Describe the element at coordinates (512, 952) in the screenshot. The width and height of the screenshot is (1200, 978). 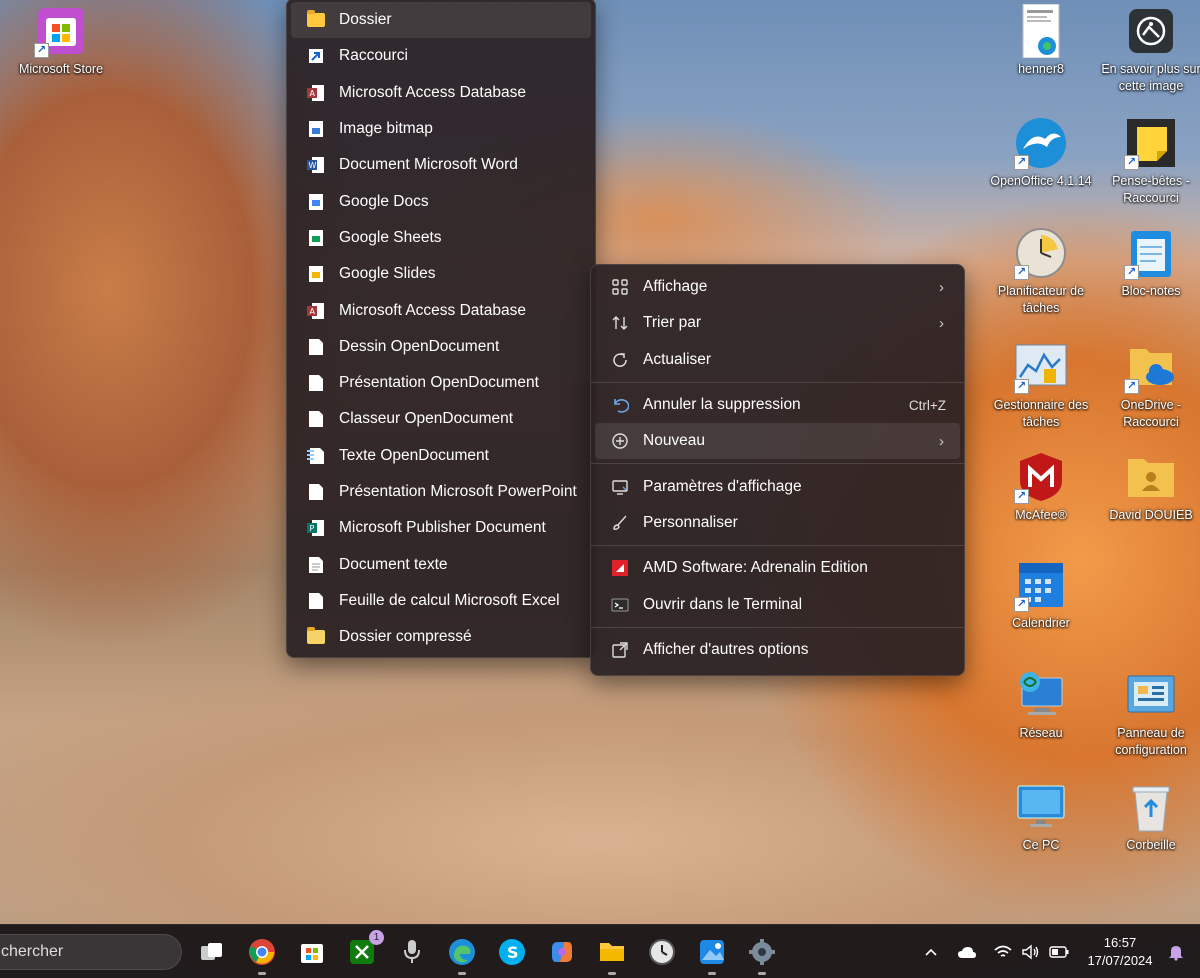
I see `skype-icon: S` at that location.